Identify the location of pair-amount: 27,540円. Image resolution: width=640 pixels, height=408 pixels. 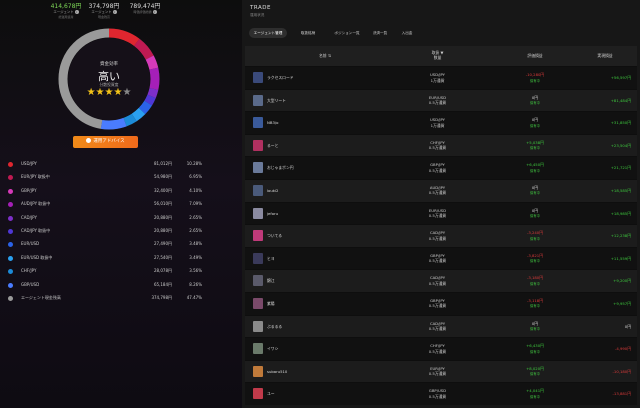
(163, 257).